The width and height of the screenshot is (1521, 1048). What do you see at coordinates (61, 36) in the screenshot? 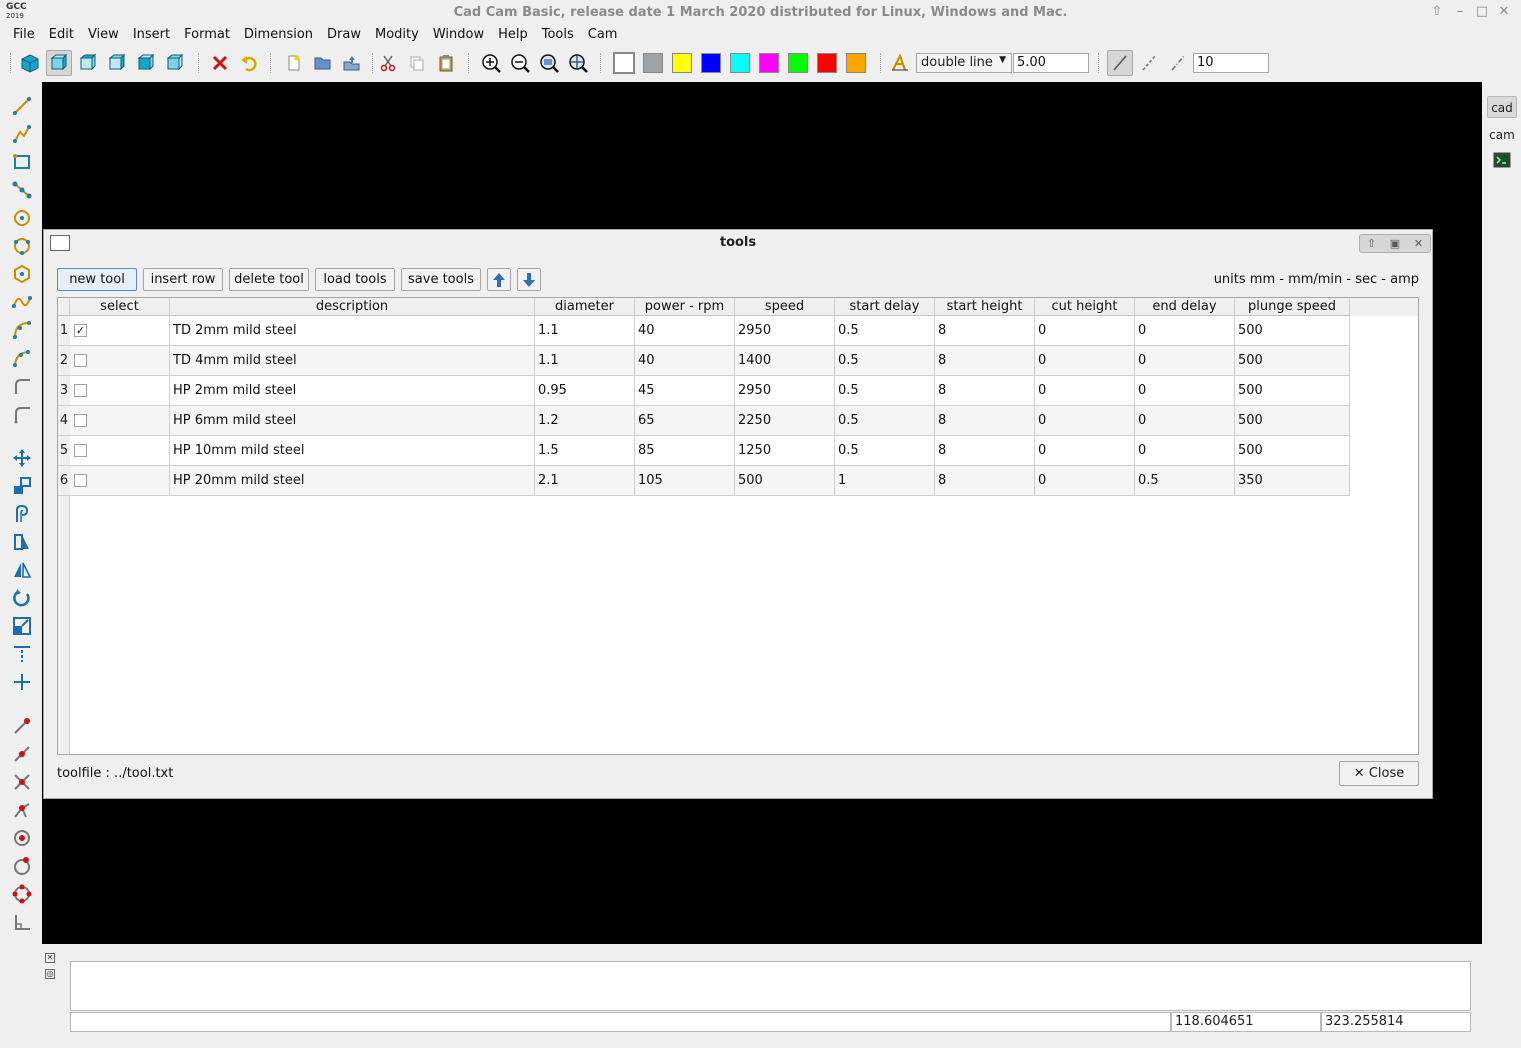
I see `menu-edit: Edit` at bounding box center [61, 36].